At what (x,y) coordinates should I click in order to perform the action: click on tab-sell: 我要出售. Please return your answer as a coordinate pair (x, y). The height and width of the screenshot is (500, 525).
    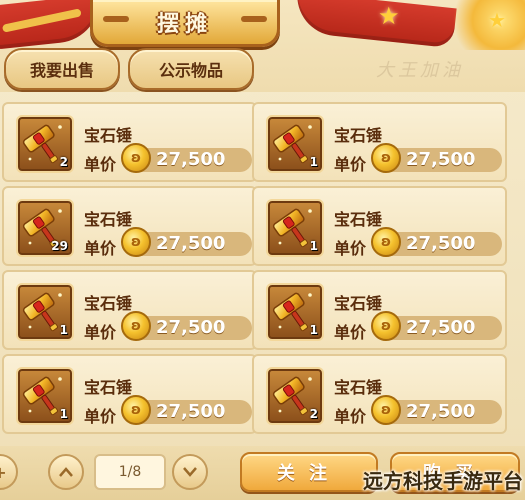
    Looking at the image, I should click on (62, 69).